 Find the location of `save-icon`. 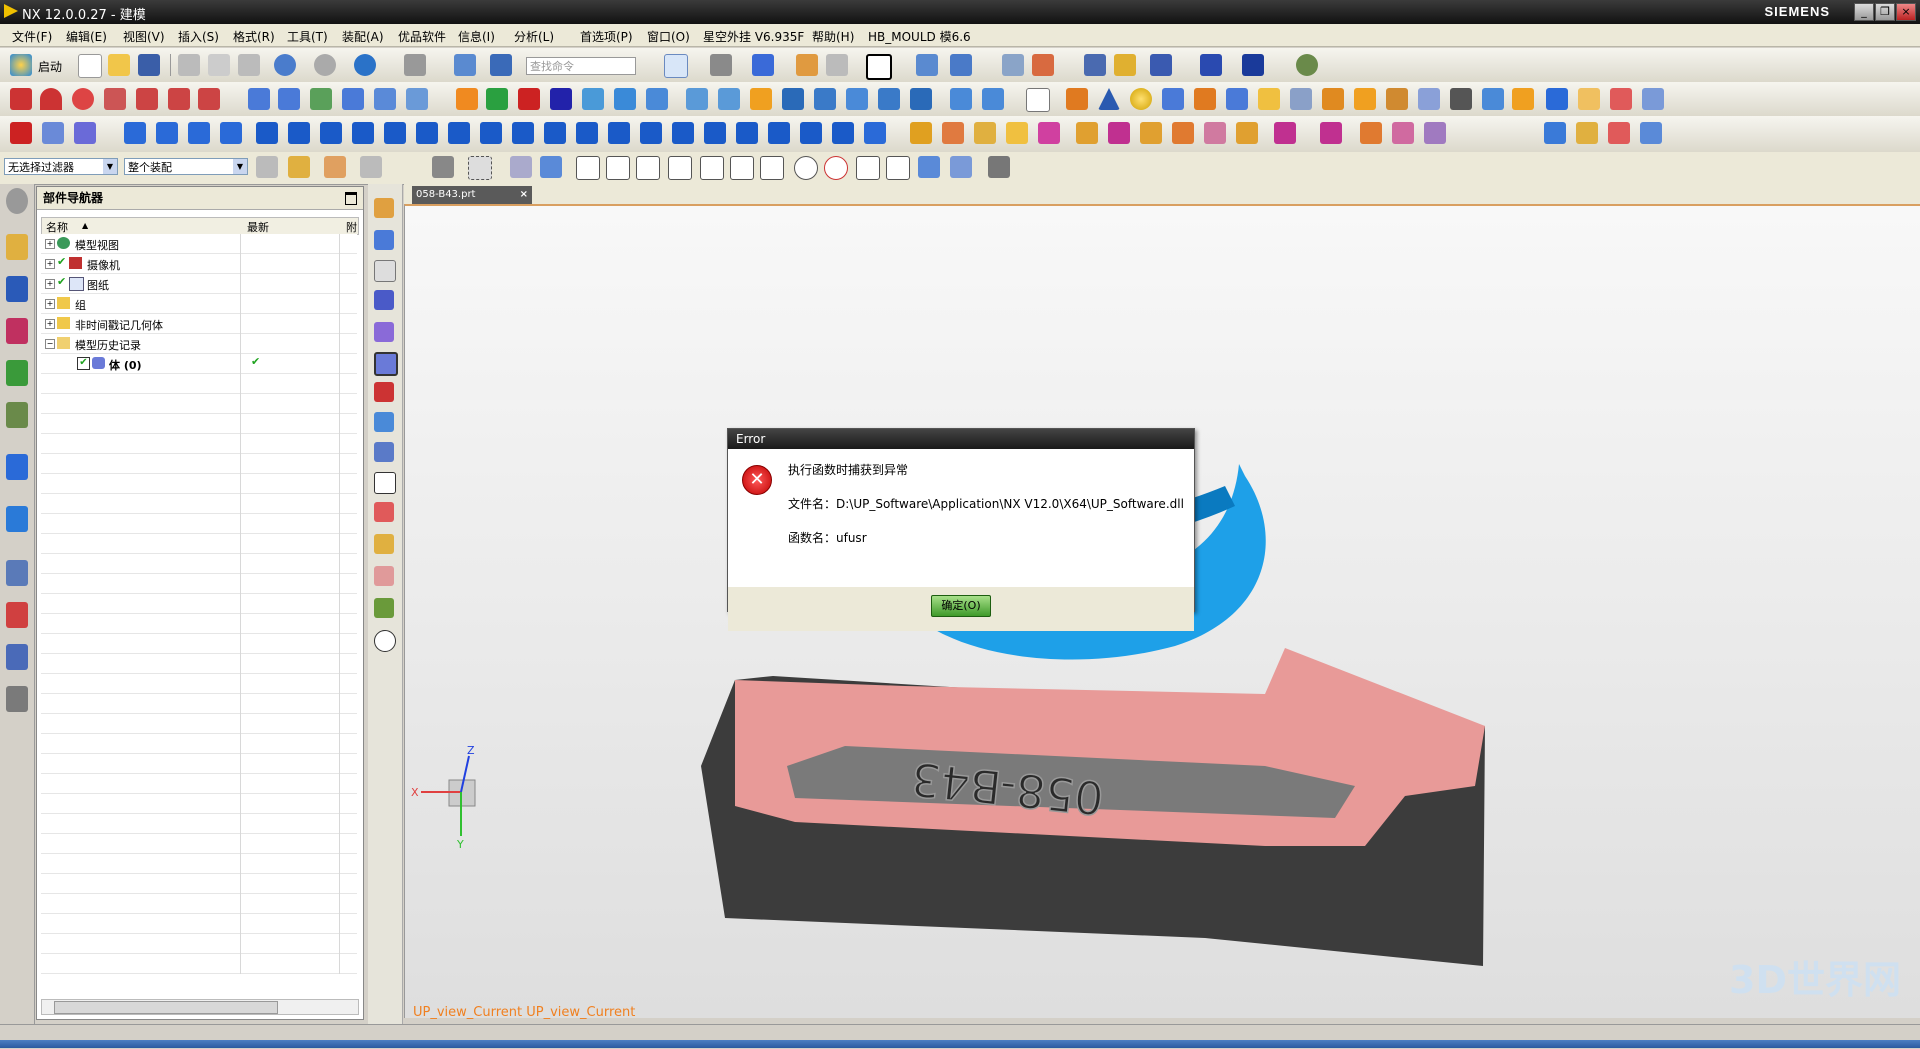

save-icon is located at coordinates (149, 65).